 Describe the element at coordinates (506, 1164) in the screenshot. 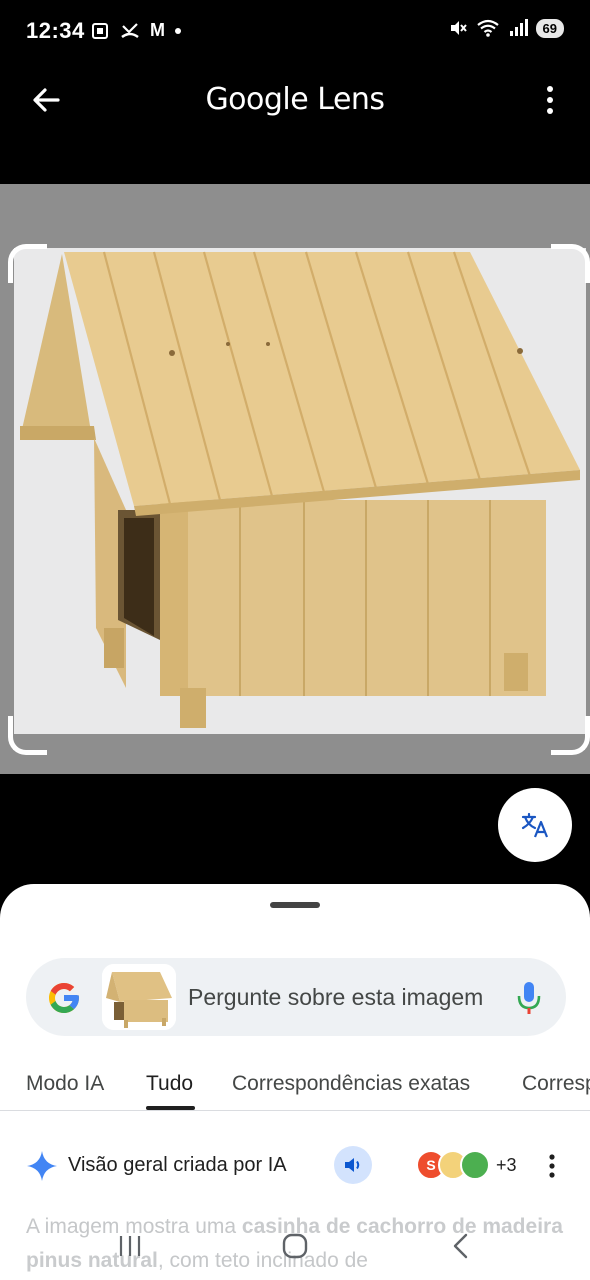

I see `more-sources-count: +3` at that location.